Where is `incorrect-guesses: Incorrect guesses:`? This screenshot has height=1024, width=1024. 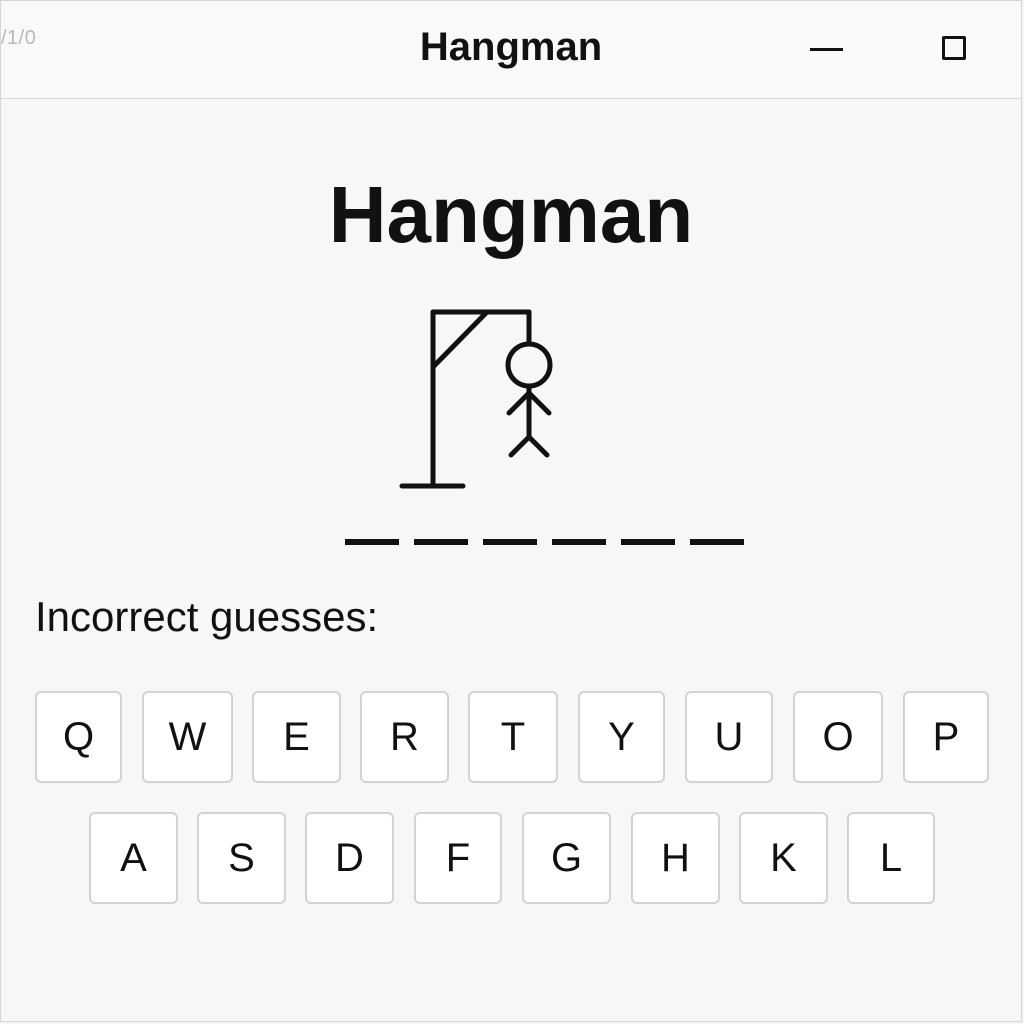 incorrect-guesses: Incorrect guesses: is located at coordinates (212, 617).